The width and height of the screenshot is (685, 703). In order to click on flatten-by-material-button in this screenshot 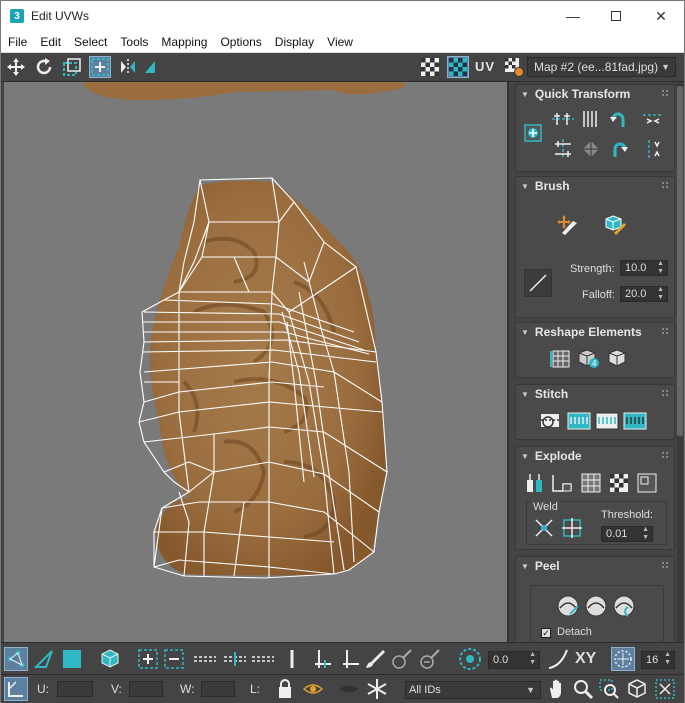, I will do `click(647, 483)`.